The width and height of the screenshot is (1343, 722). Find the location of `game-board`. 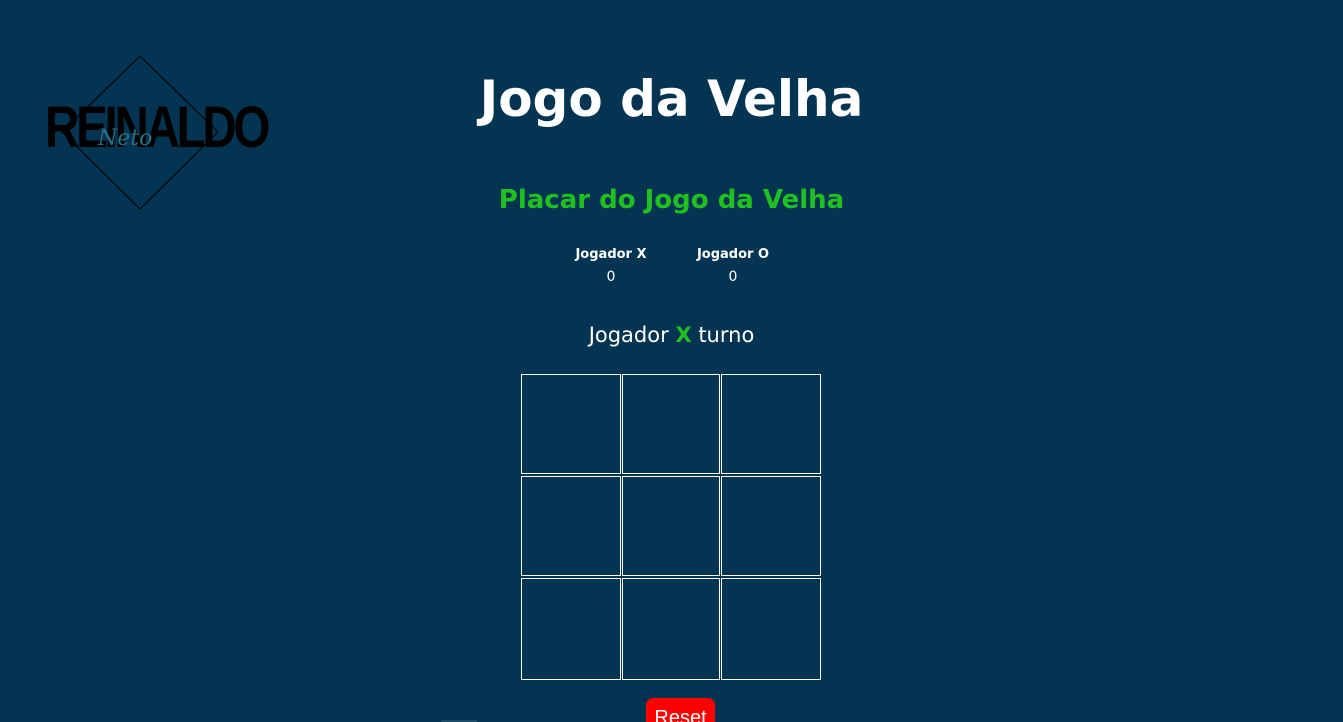

game-board is located at coordinates (671, 527).